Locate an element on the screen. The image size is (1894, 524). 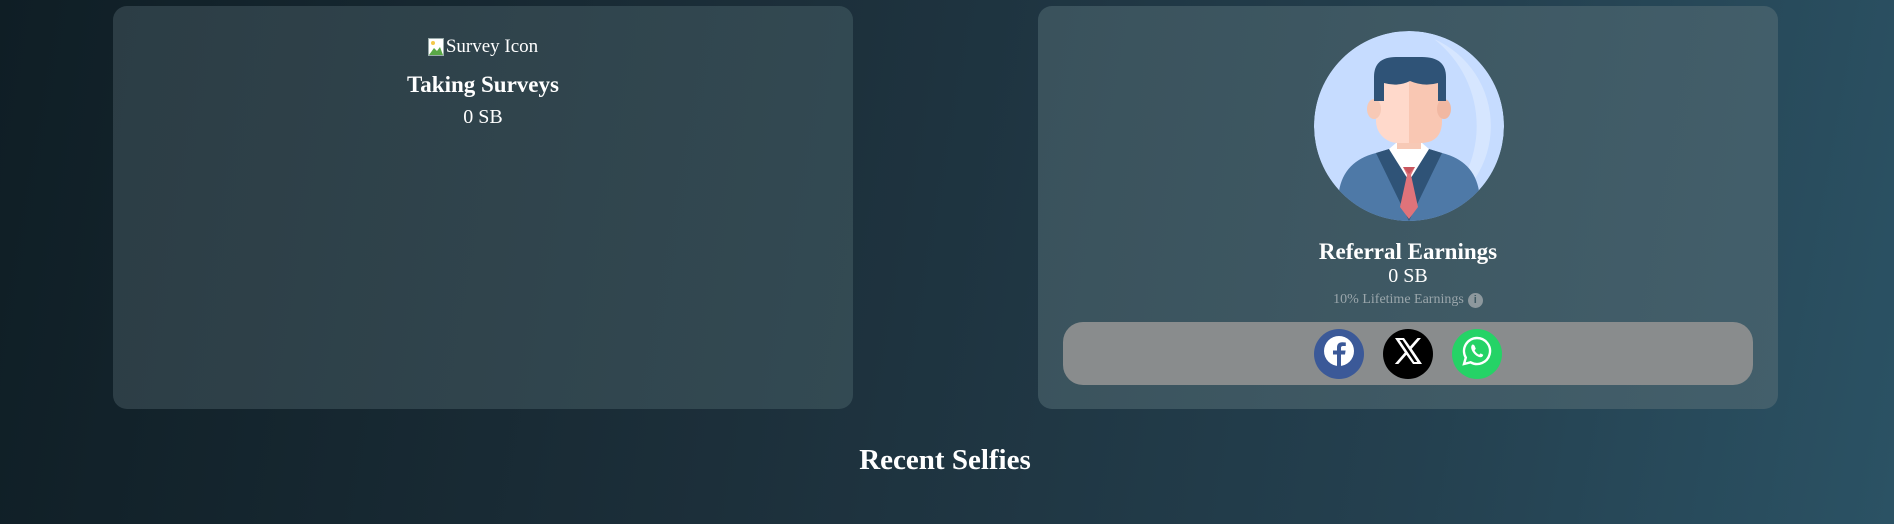
avatar is located at coordinates (1409, 126).